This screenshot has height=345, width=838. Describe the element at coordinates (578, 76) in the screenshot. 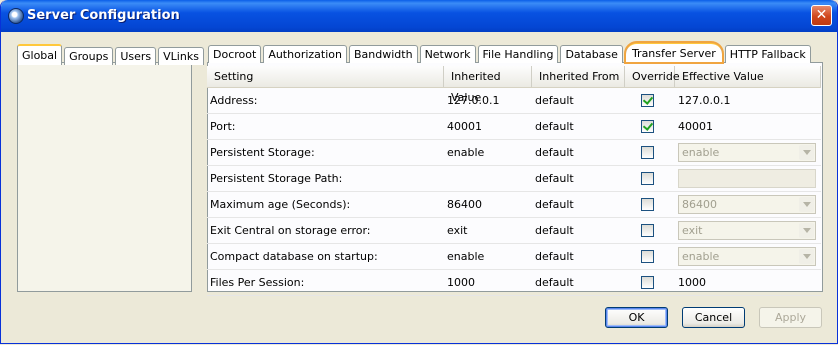

I see `column-header-inherited-from: Inherited From` at that location.